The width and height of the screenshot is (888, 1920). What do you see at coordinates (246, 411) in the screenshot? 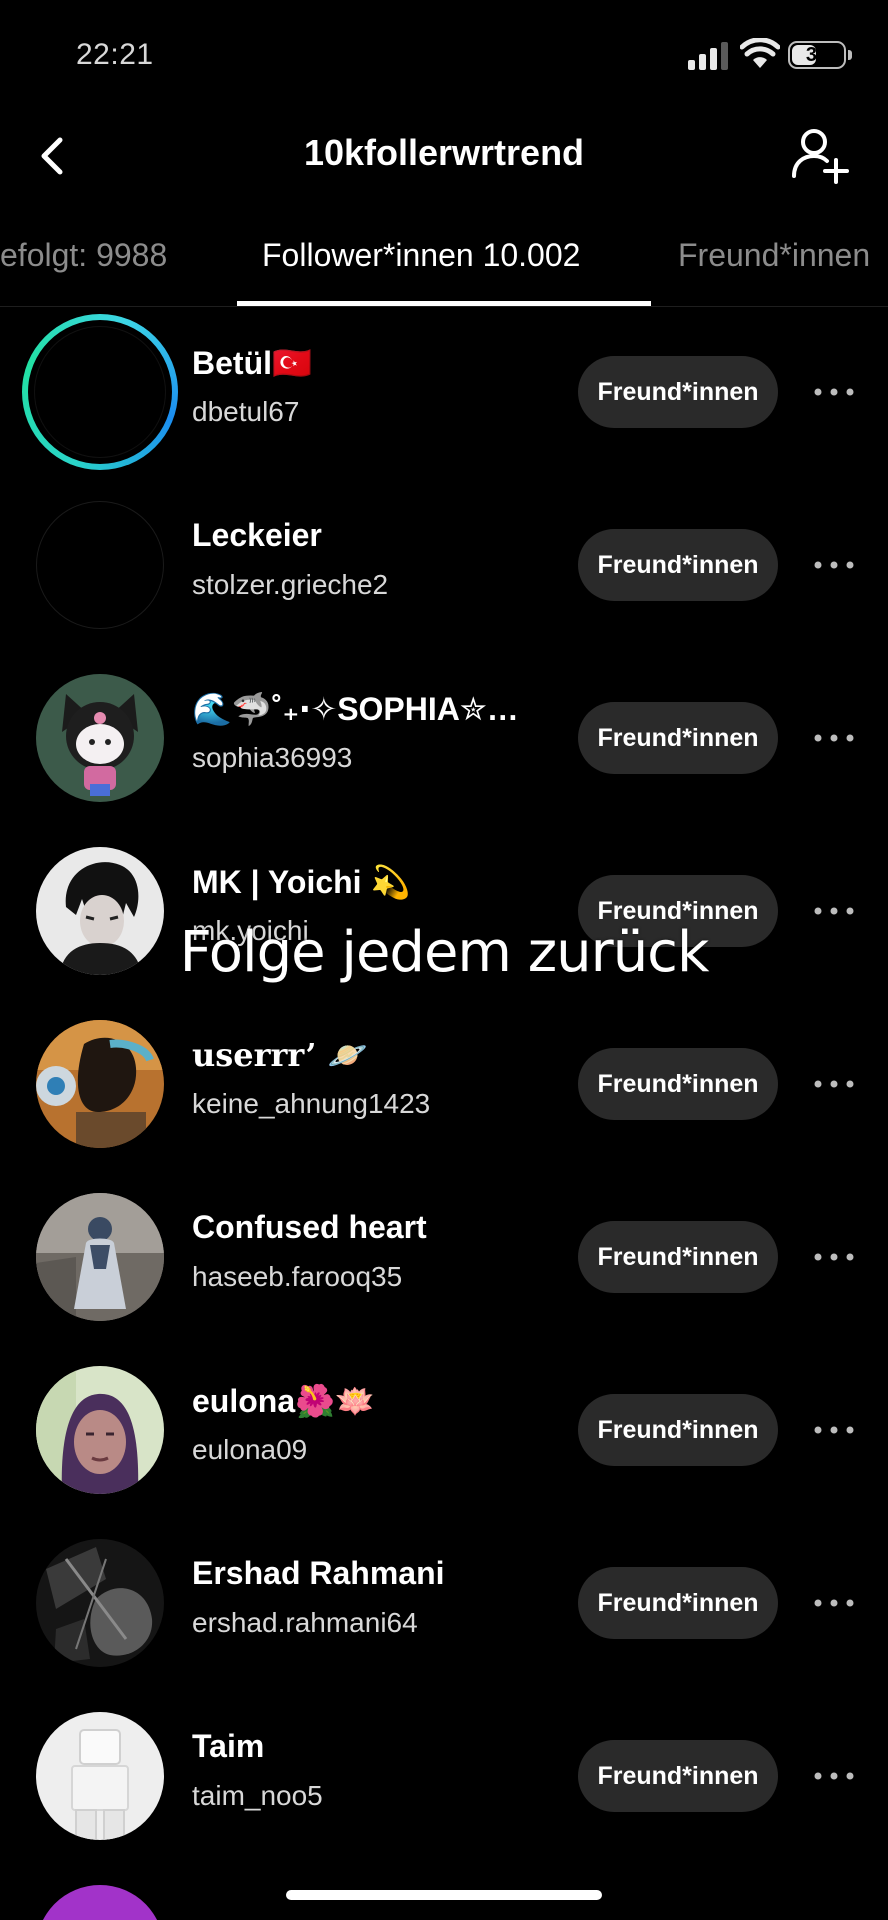
I see `user-handle: dbetul67` at bounding box center [246, 411].